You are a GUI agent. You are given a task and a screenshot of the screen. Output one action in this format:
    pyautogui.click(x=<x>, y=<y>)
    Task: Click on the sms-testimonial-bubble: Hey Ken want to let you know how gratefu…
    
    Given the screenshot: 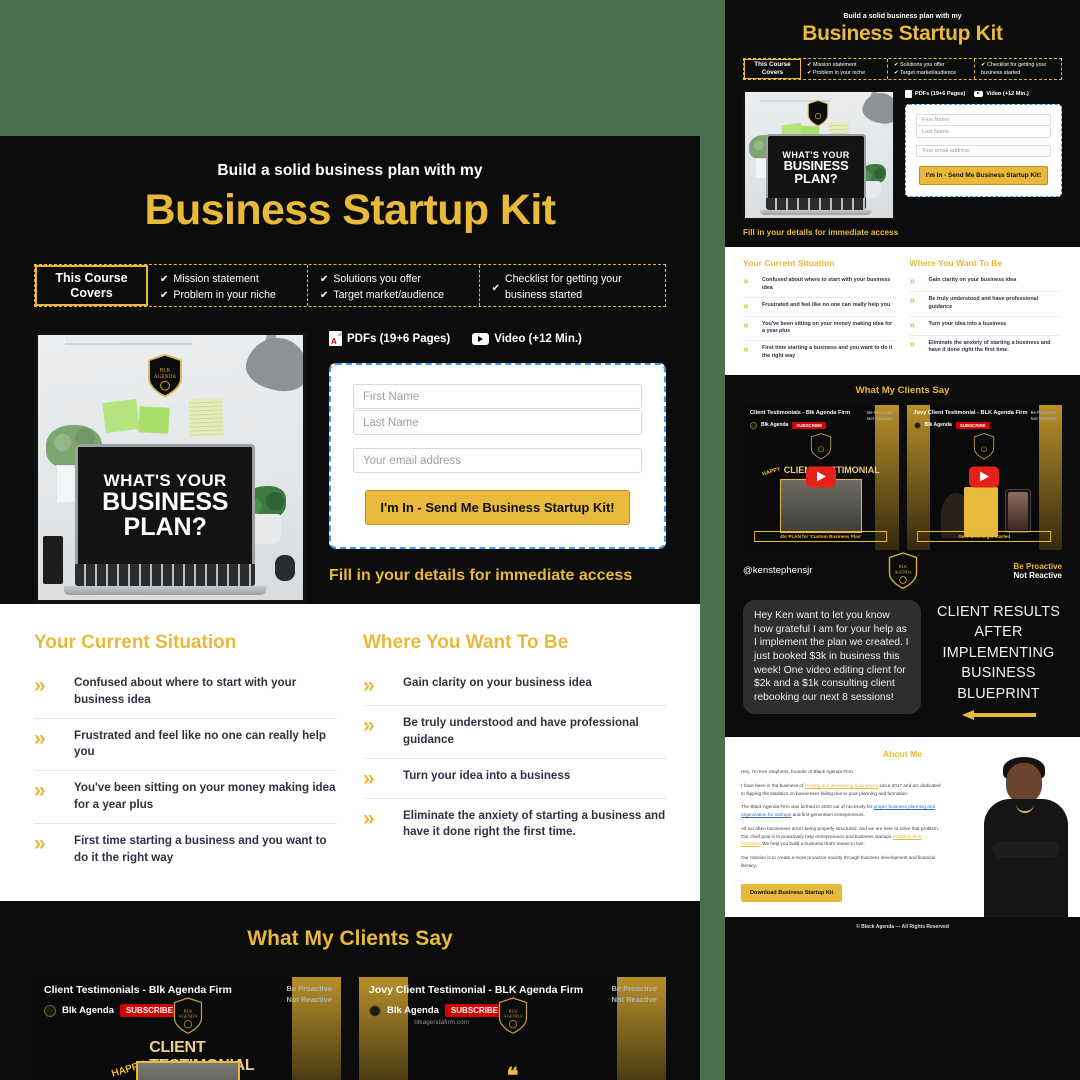 What is the action you would take?
    pyautogui.click(x=832, y=656)
    